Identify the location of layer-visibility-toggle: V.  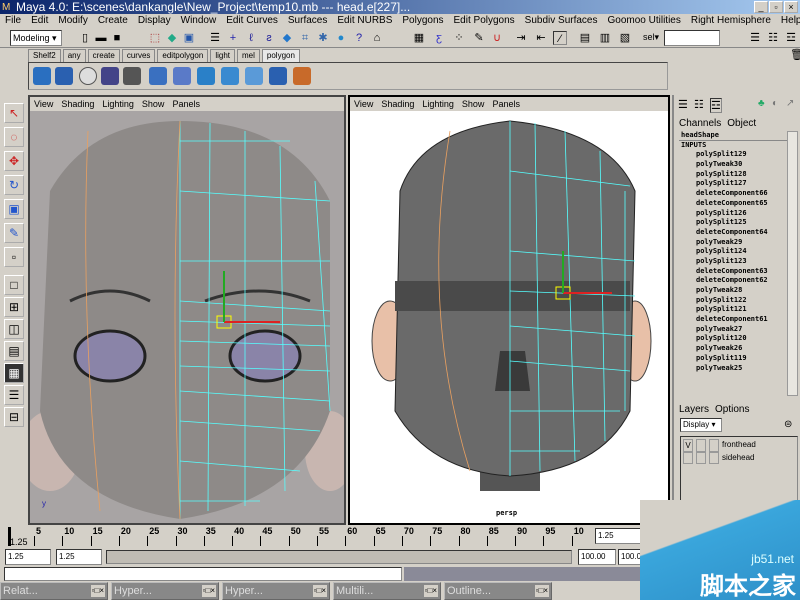
(688, 445).